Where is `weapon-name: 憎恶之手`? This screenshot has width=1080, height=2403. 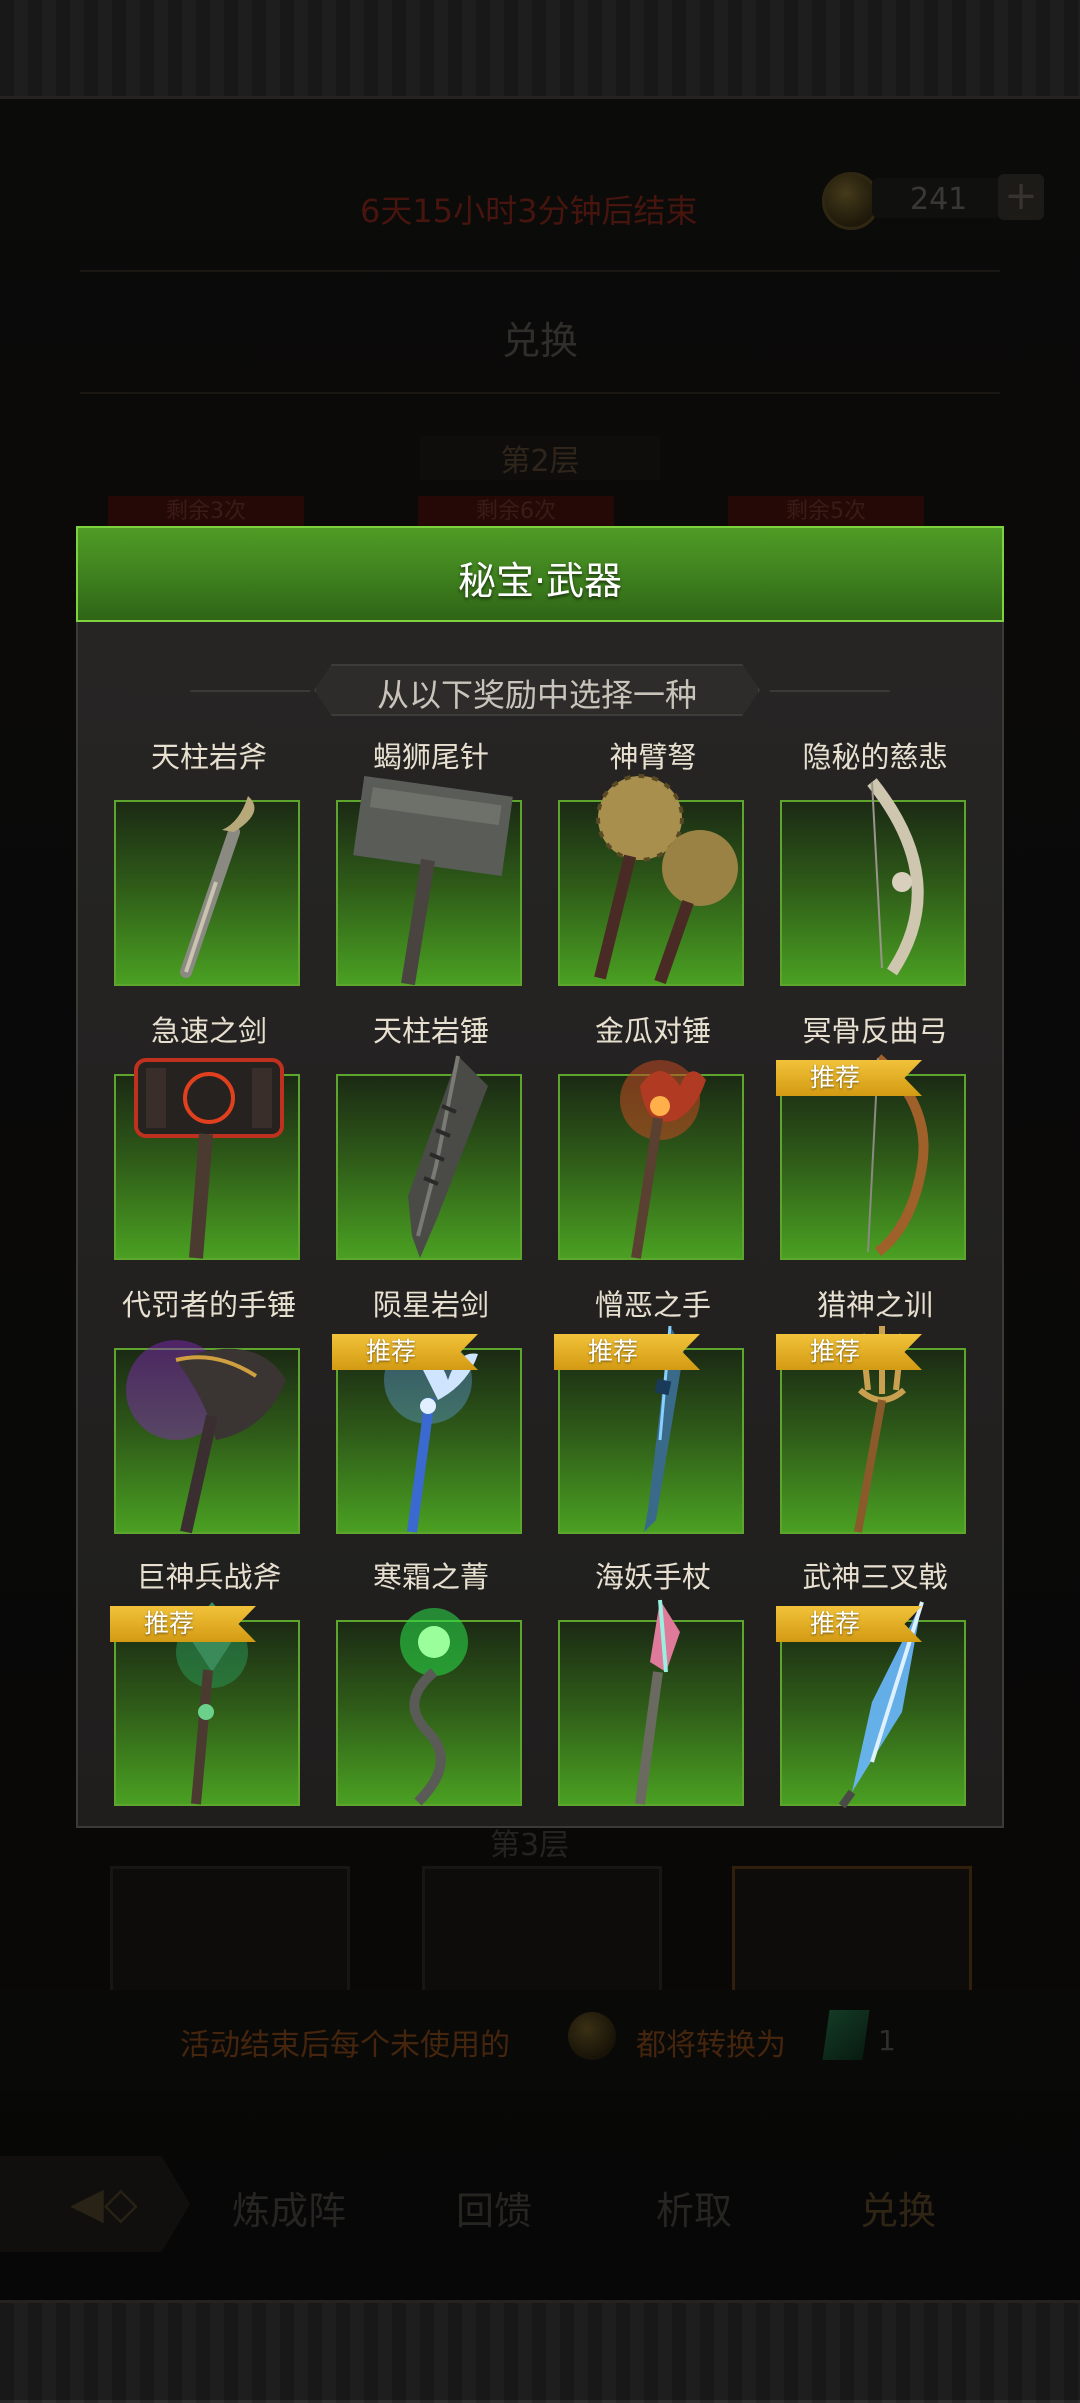 weapon-name: 憎恶之手 is located at coordinates (652, 1305).